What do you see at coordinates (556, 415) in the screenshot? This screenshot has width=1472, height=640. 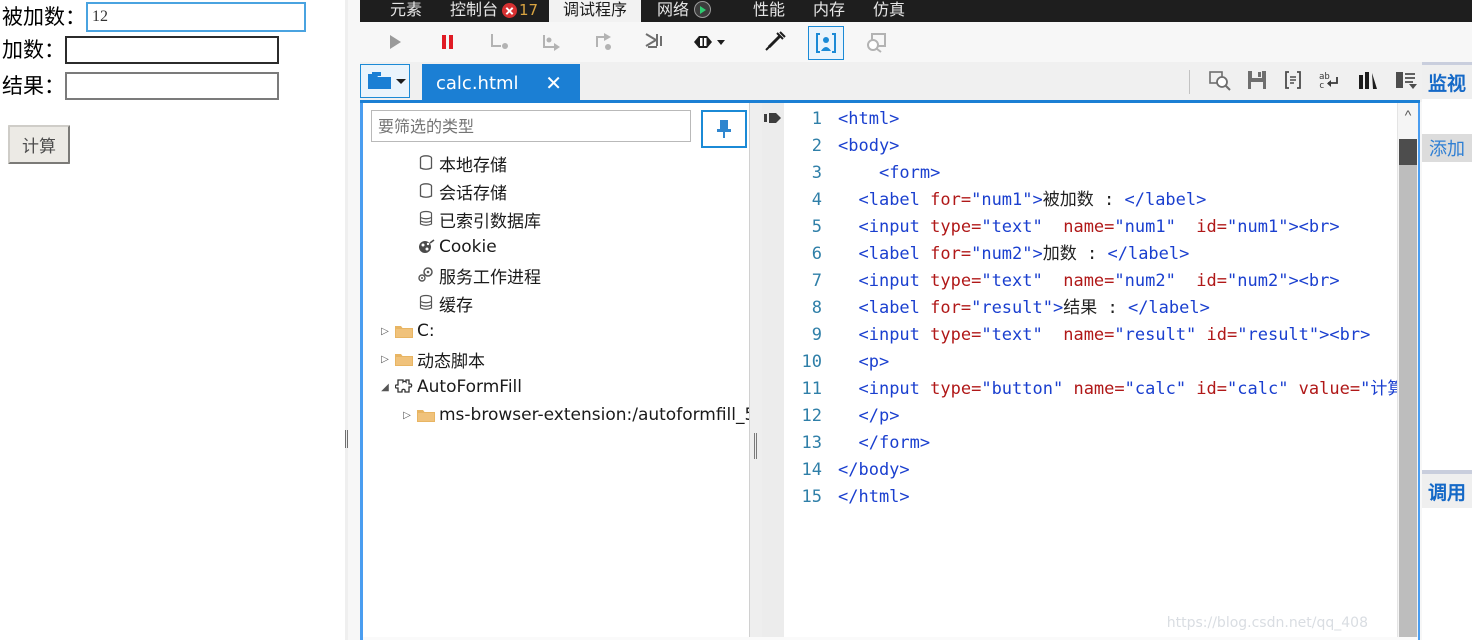 I see `tree-node: ▷ ms-browser-extension:/autoformfill_5` at bounding box center [556, 415].